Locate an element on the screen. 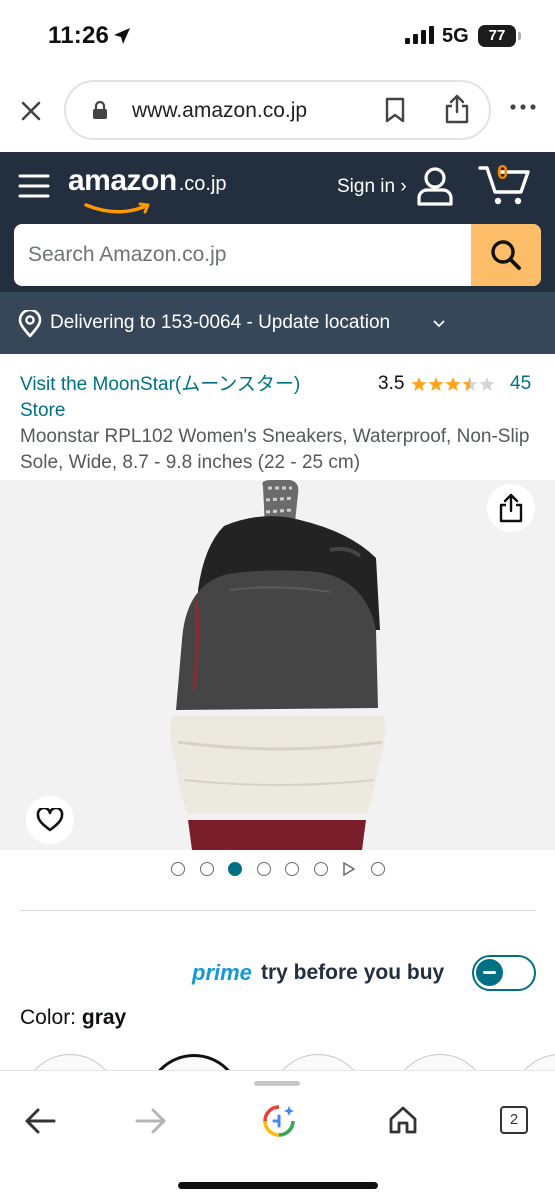 The width and height of the screenshot is (555, 1200). menu-icon is located at coordinates (34, 186).